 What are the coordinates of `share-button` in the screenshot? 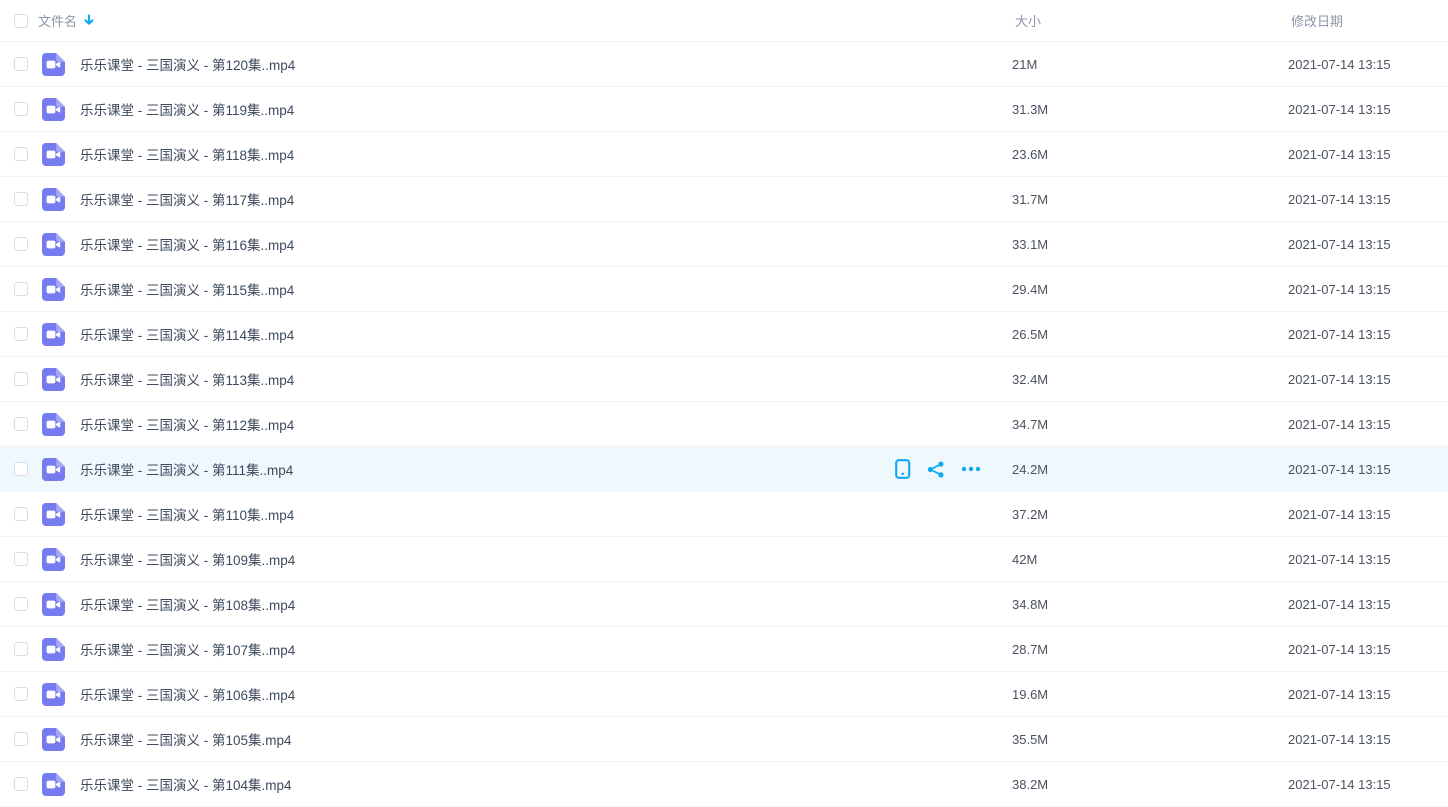 It's located at (936, 469).